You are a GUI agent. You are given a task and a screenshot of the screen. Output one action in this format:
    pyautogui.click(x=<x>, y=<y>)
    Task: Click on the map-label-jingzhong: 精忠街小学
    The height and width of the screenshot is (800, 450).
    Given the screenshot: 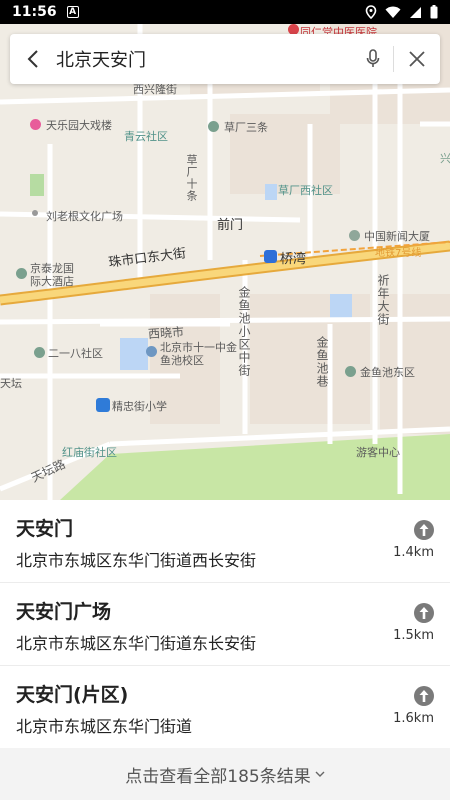 What is the action you would take?
    pyautogui.click(x=139, y=406)
    